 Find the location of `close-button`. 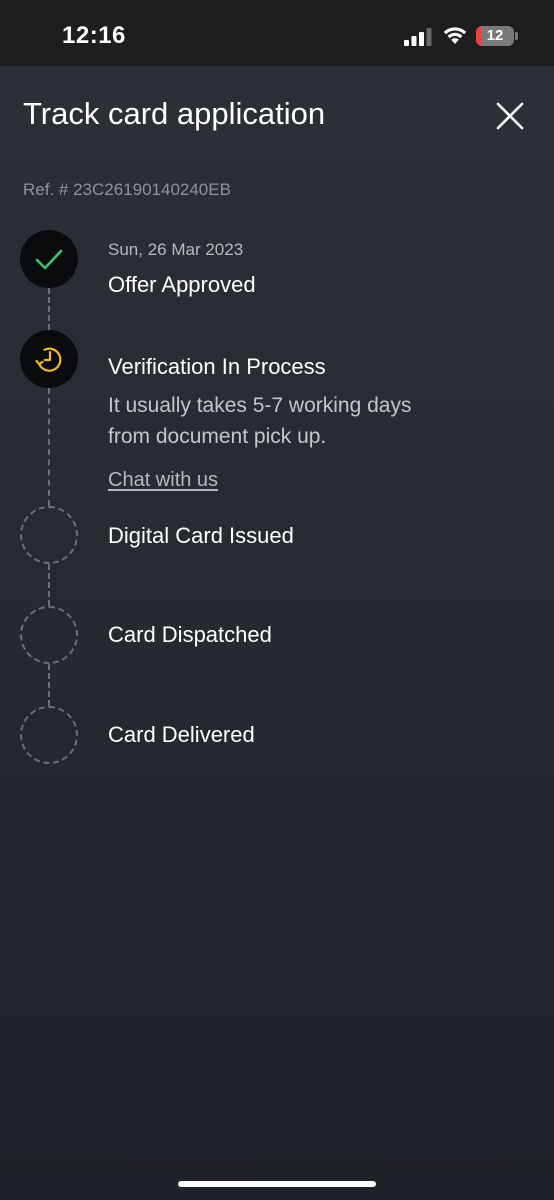

close-button is located at coordinates (510, 116).